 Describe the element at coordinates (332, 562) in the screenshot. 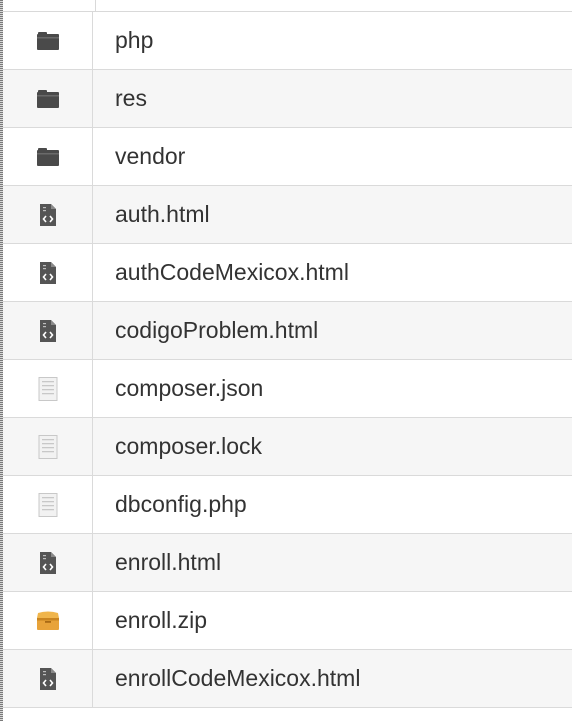

I see `file-name: enroll.html` at that location.